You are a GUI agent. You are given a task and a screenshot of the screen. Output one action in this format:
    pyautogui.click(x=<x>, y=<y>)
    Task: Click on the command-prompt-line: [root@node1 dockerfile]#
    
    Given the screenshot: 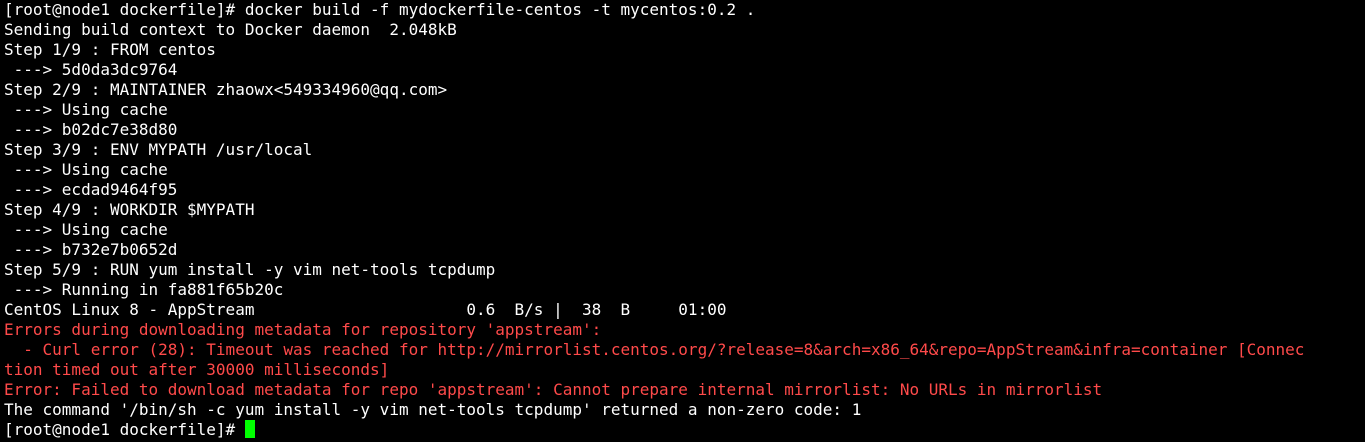 What is the action you would take?
    pyautogui.click(x=684, y=430)
    